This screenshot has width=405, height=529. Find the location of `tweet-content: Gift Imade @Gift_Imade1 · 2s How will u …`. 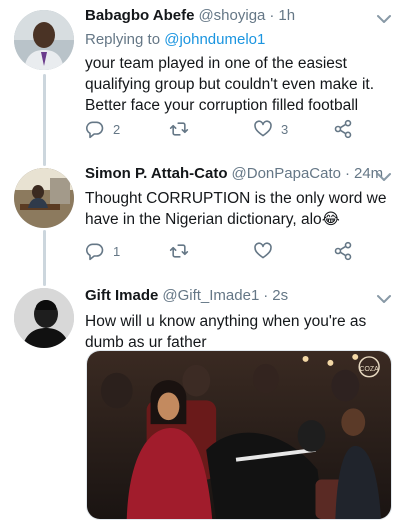

tweet-content: Gift Imade @Gift_Imade1 · 2s How will u … is located at coordinates (240, 319).